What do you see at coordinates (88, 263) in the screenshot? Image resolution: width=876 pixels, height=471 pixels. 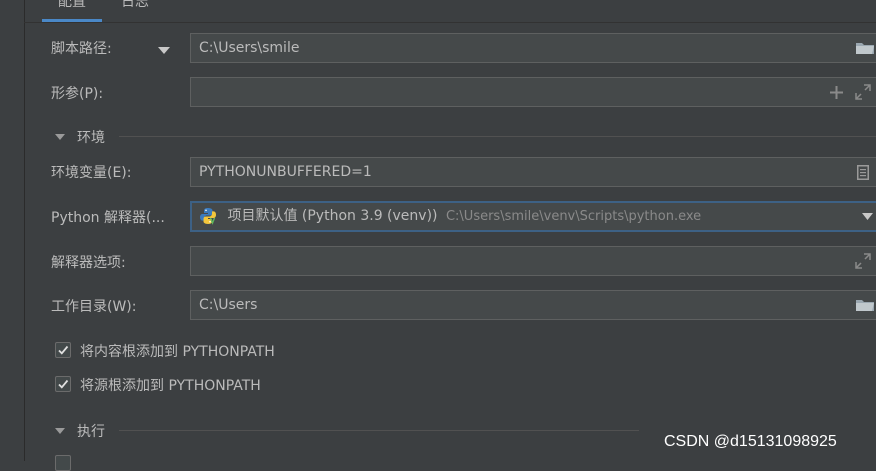 I see `interpreter-options-label: 解释器选项:` at bounding box center [88, 263].